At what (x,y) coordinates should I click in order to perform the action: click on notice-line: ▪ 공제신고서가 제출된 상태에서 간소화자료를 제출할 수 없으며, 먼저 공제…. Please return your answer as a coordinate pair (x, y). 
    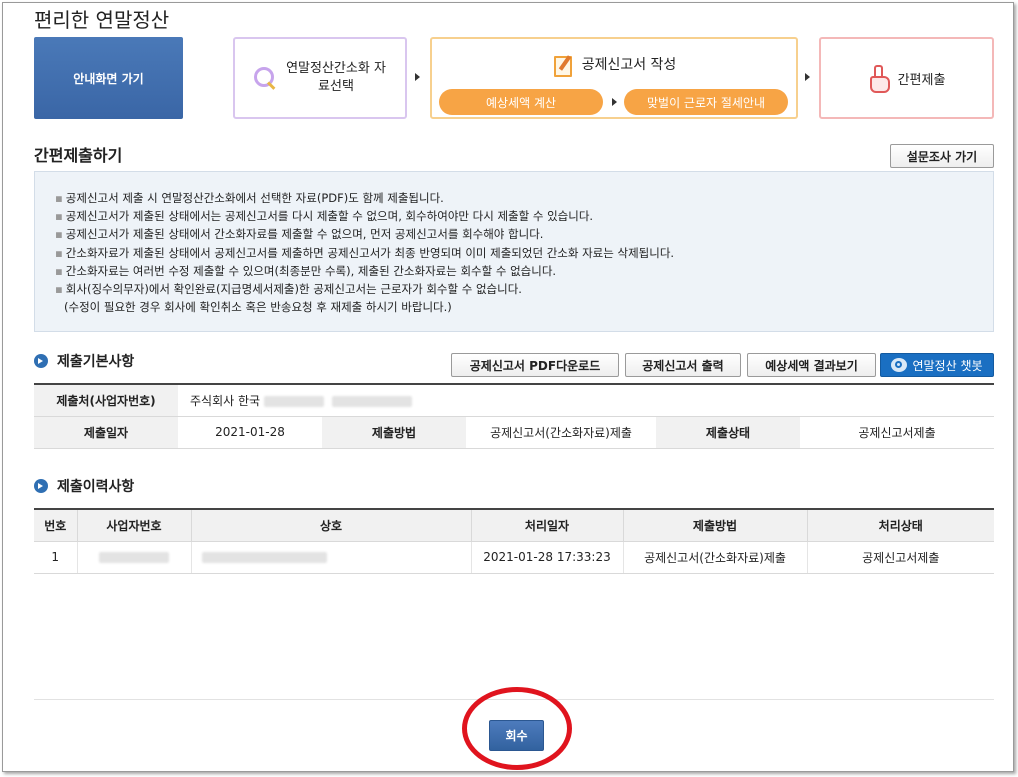
    Looking at the image, I should click on (299, 234).